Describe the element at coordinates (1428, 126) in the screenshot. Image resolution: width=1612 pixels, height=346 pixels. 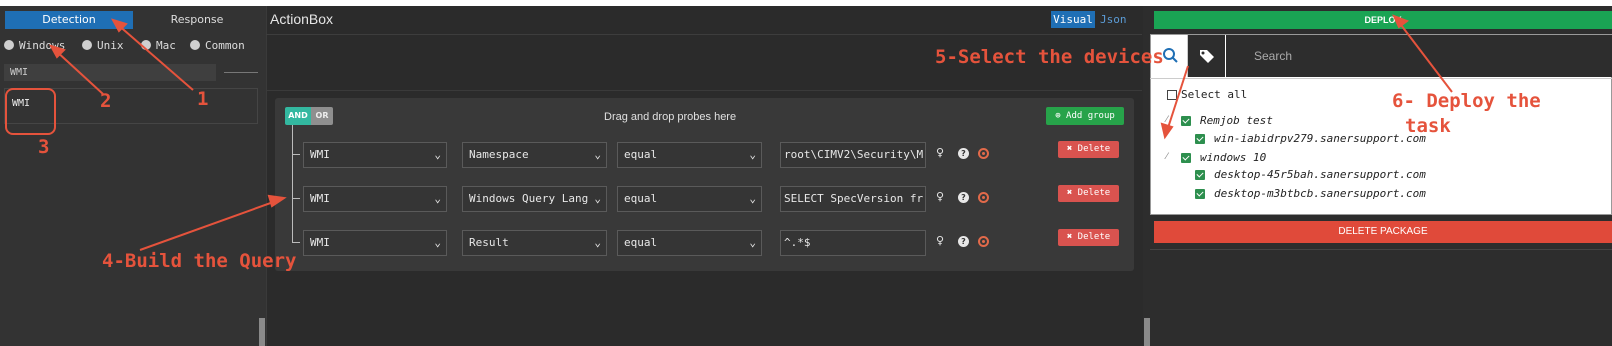
I see `annotation-step-6-cont: task` at that location.